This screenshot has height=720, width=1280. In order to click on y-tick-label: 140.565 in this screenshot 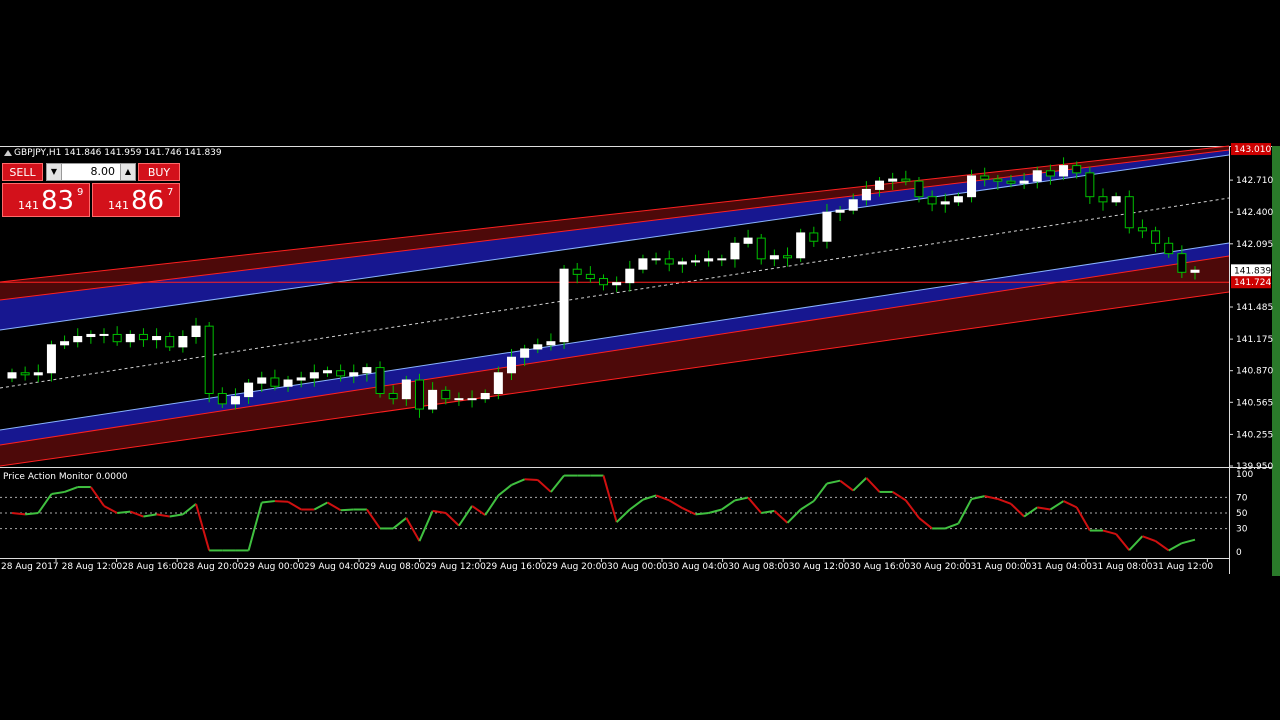, I will do `click(1254, 403)`.